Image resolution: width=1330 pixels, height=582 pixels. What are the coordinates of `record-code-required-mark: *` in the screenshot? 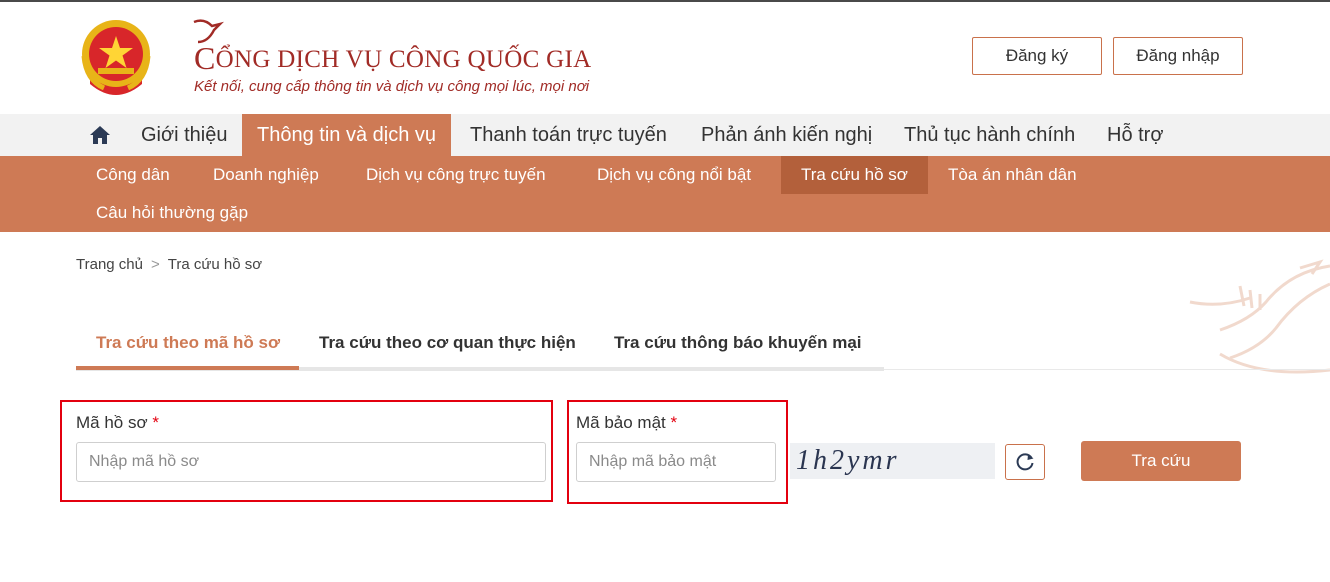 It's located at (155, 422).